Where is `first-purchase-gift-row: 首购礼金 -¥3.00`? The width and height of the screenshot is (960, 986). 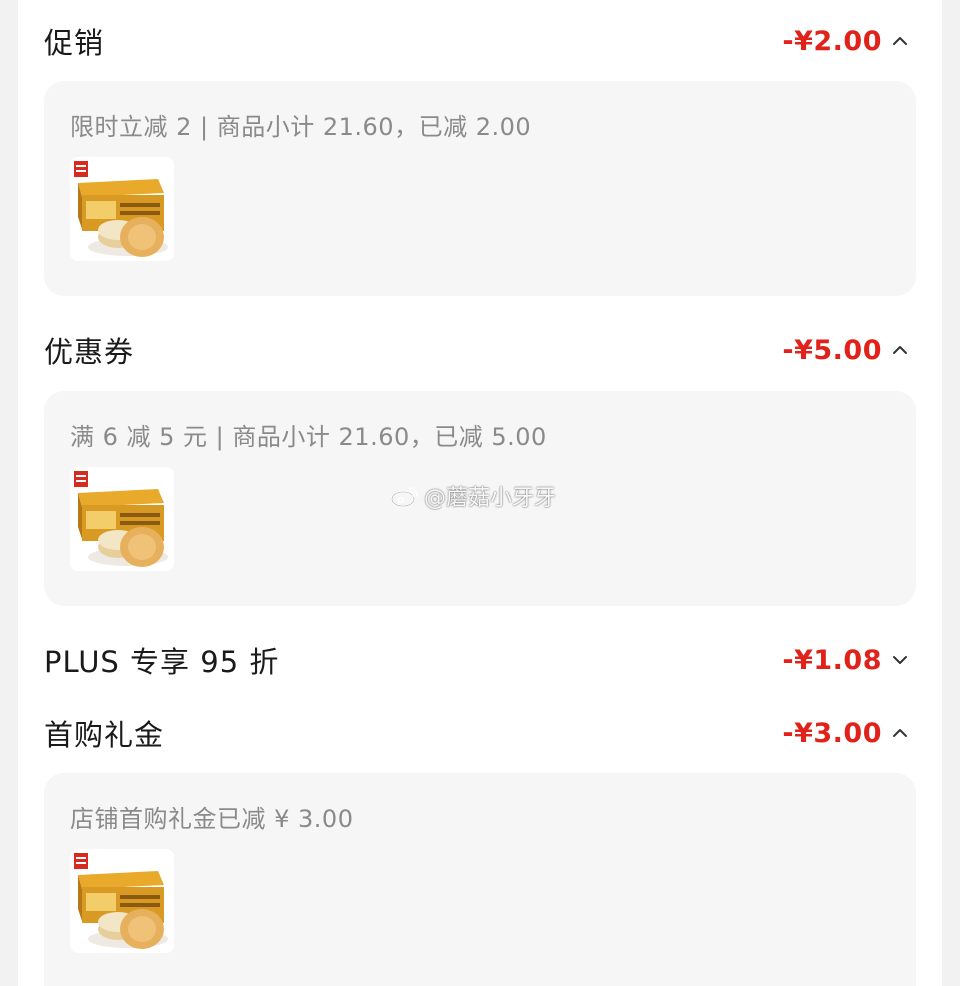 first-purchase-gift-row: 首购礼金 -¥3.00 is located at coordinates (478, 733).